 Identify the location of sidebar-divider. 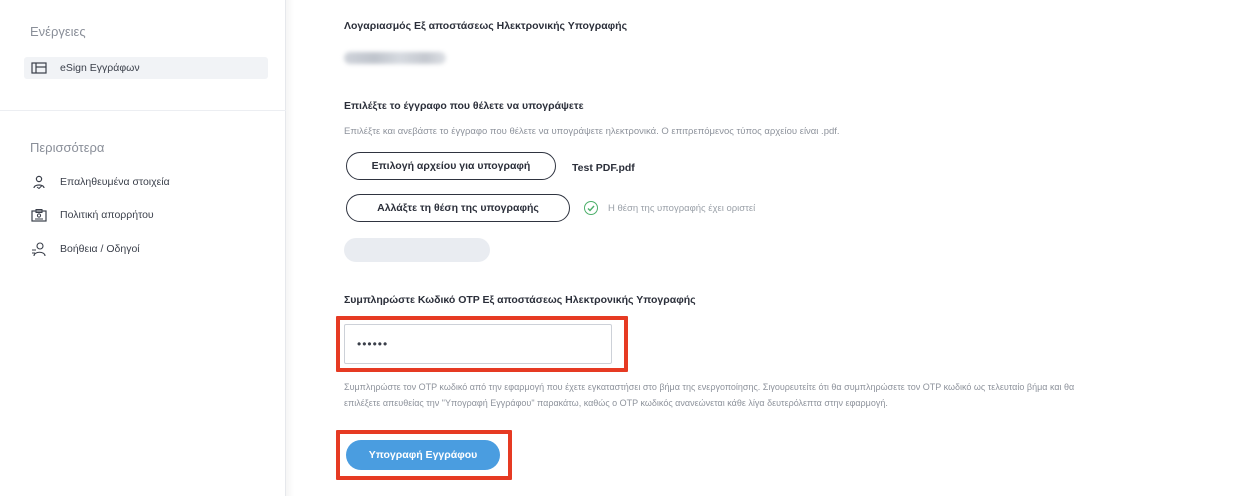
(143, 110).